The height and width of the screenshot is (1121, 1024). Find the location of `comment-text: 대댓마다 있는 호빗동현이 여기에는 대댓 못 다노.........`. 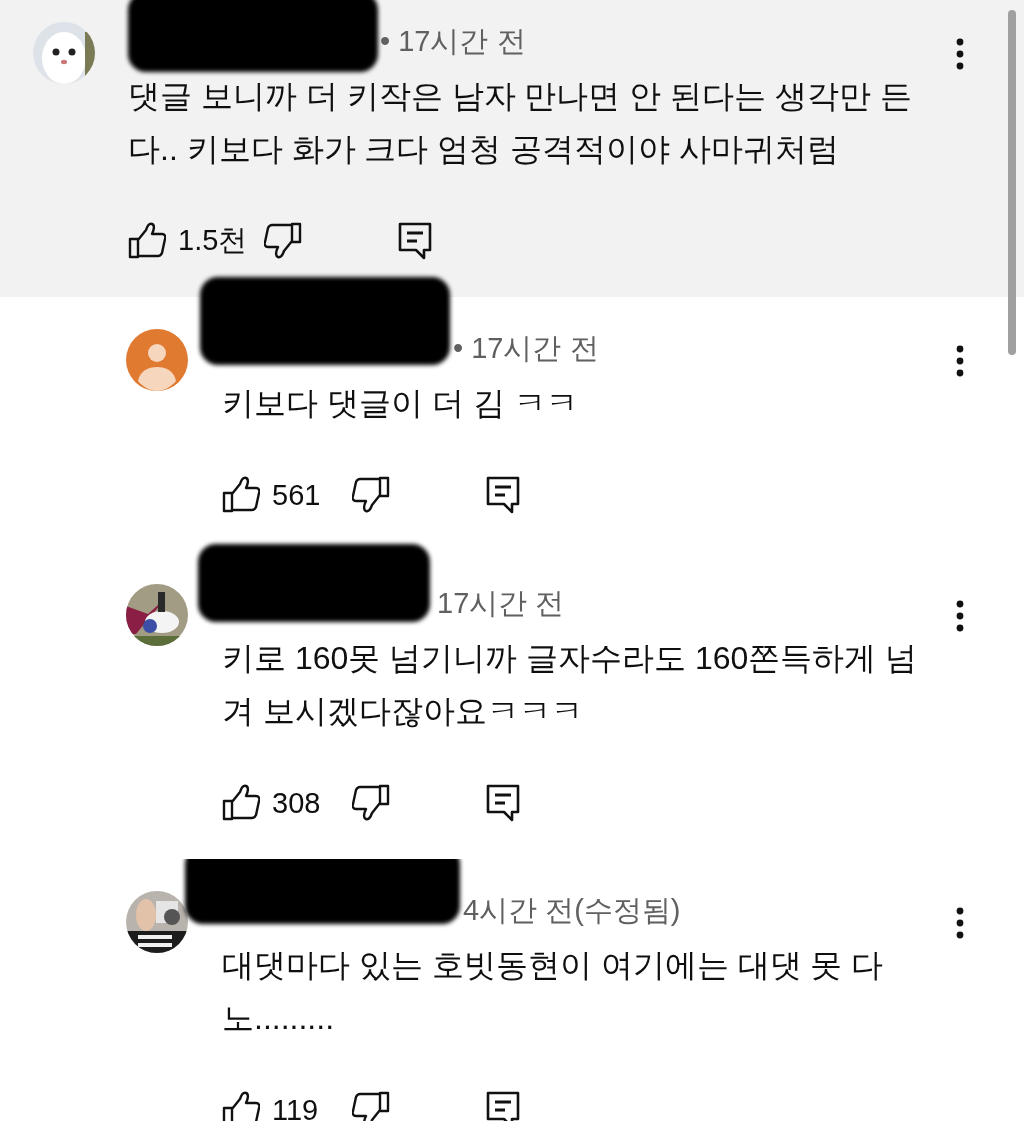

comment-text: 대댓마다 있는 호빗동현이 여기에는 대댓 못 다노......... is located at coordinates (553, 992).